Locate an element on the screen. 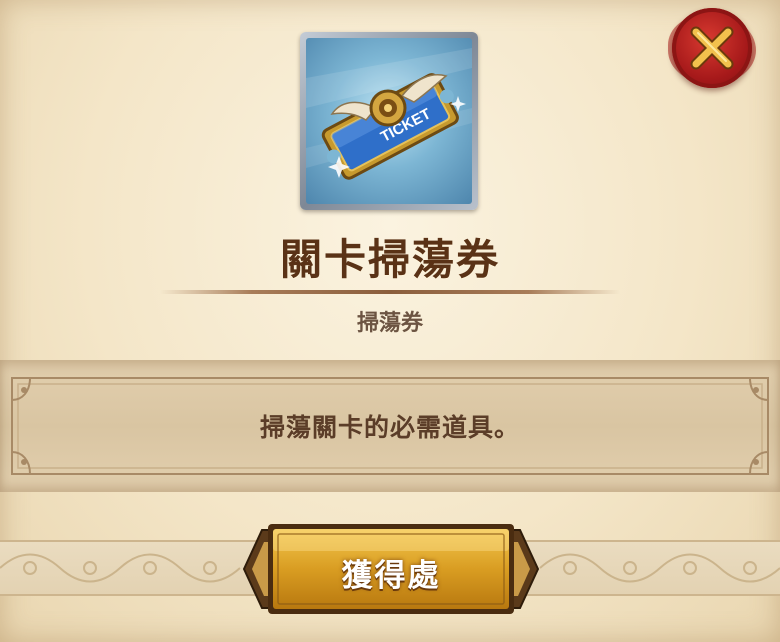  source-button: 獲得處 is located at coordinates (391, 569).